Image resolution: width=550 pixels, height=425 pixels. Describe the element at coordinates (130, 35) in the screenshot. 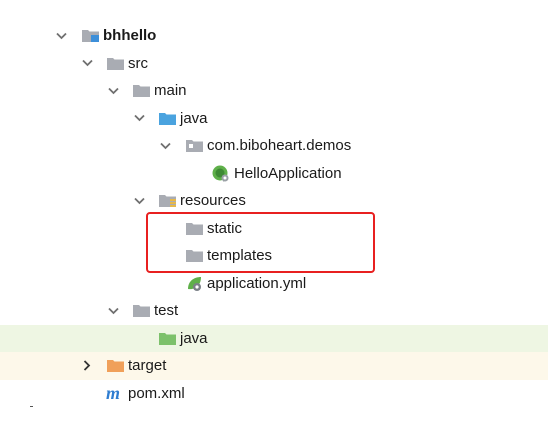

I see `tree-label: bhhello` at that location.